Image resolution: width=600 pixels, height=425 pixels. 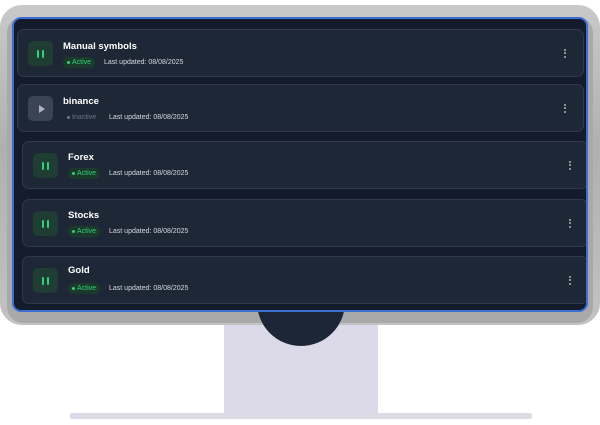 What do you see at coordinates (79, 270) in the screenshot?
I see `stream-name: Gold` at bounding box center [79, 270].